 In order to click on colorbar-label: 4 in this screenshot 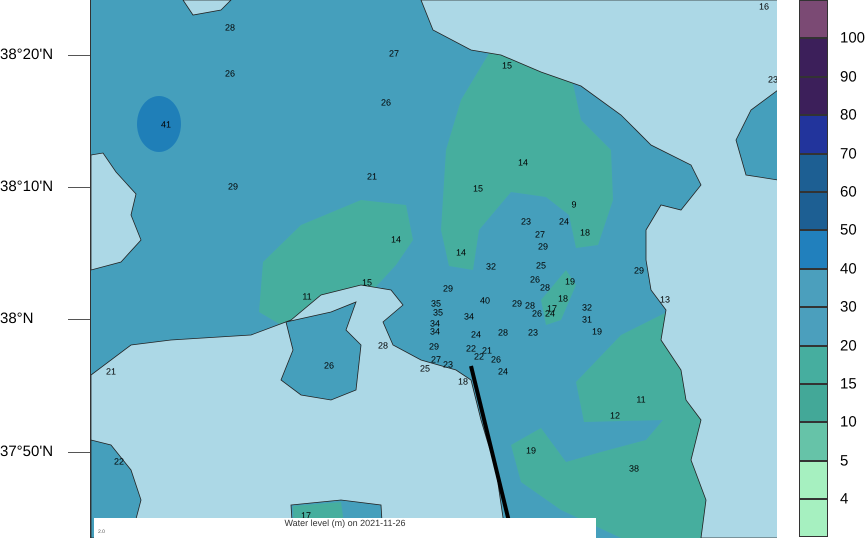, I will do `click(844, 499)`.